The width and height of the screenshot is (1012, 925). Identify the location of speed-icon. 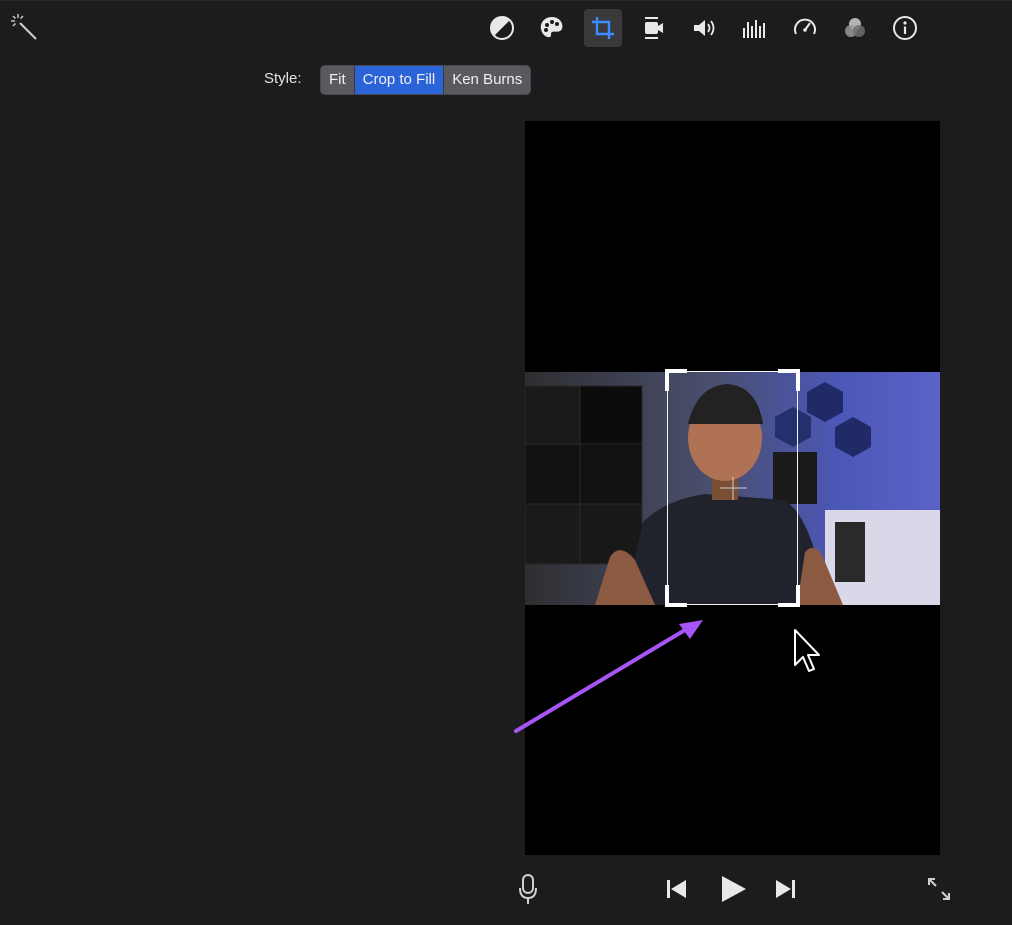
(805, 26).